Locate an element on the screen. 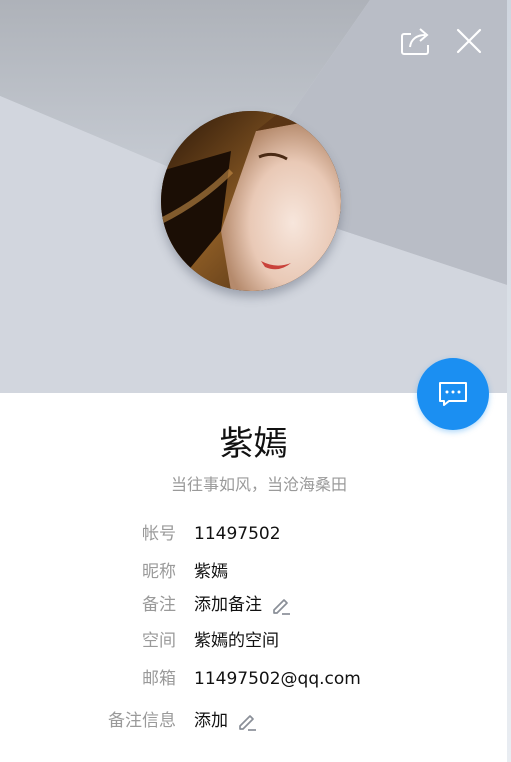 The width and height of the screenshot is (511, 762). profile-signature: 当往事如风，当沧海桑田 is located at coordinates (258, 484).